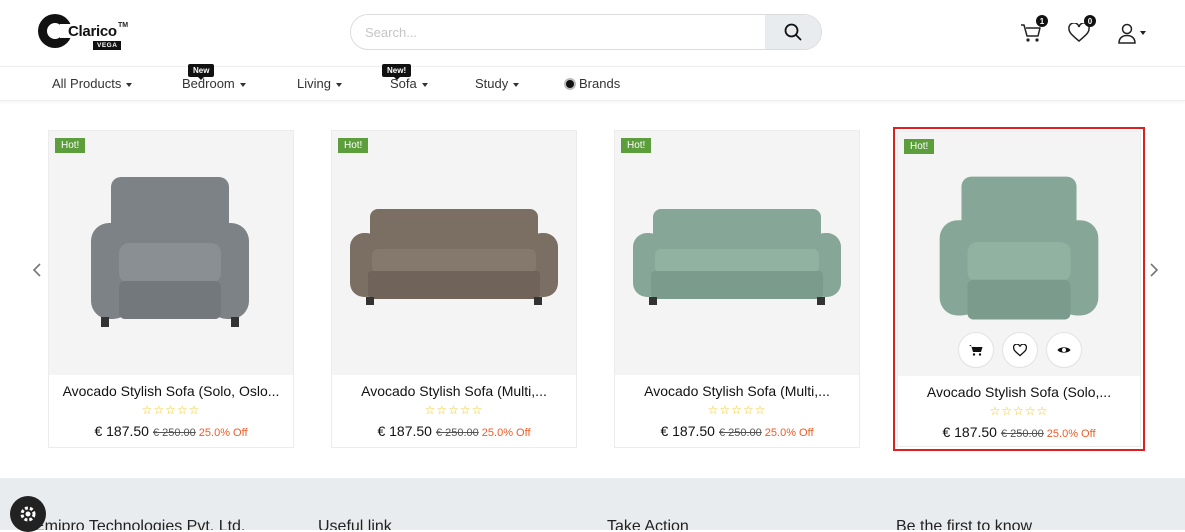 This screenshot has width=1185, height=532. I want to click on add-to-wishlist-button, so click(1020, 350).